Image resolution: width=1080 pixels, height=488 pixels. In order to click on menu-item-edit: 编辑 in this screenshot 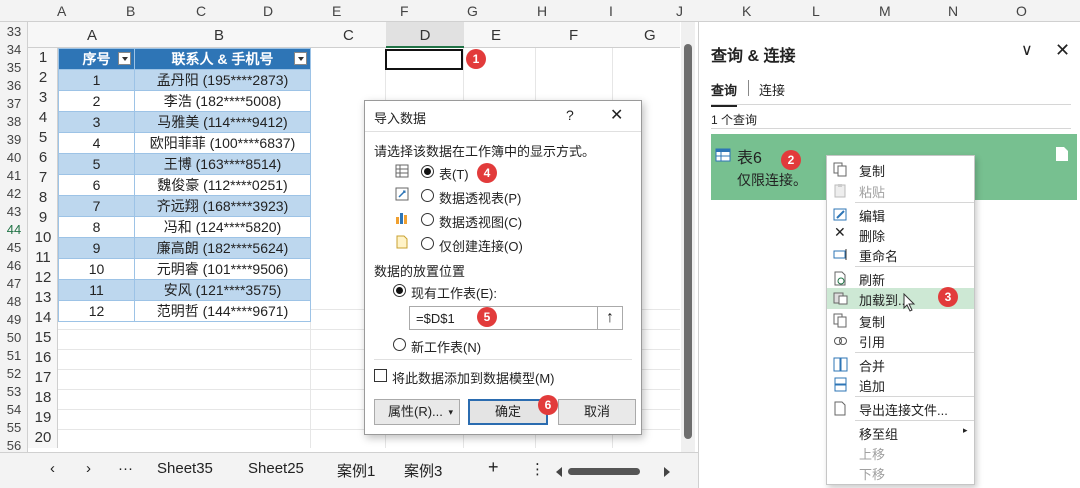, I will do `click(900, 214)`.